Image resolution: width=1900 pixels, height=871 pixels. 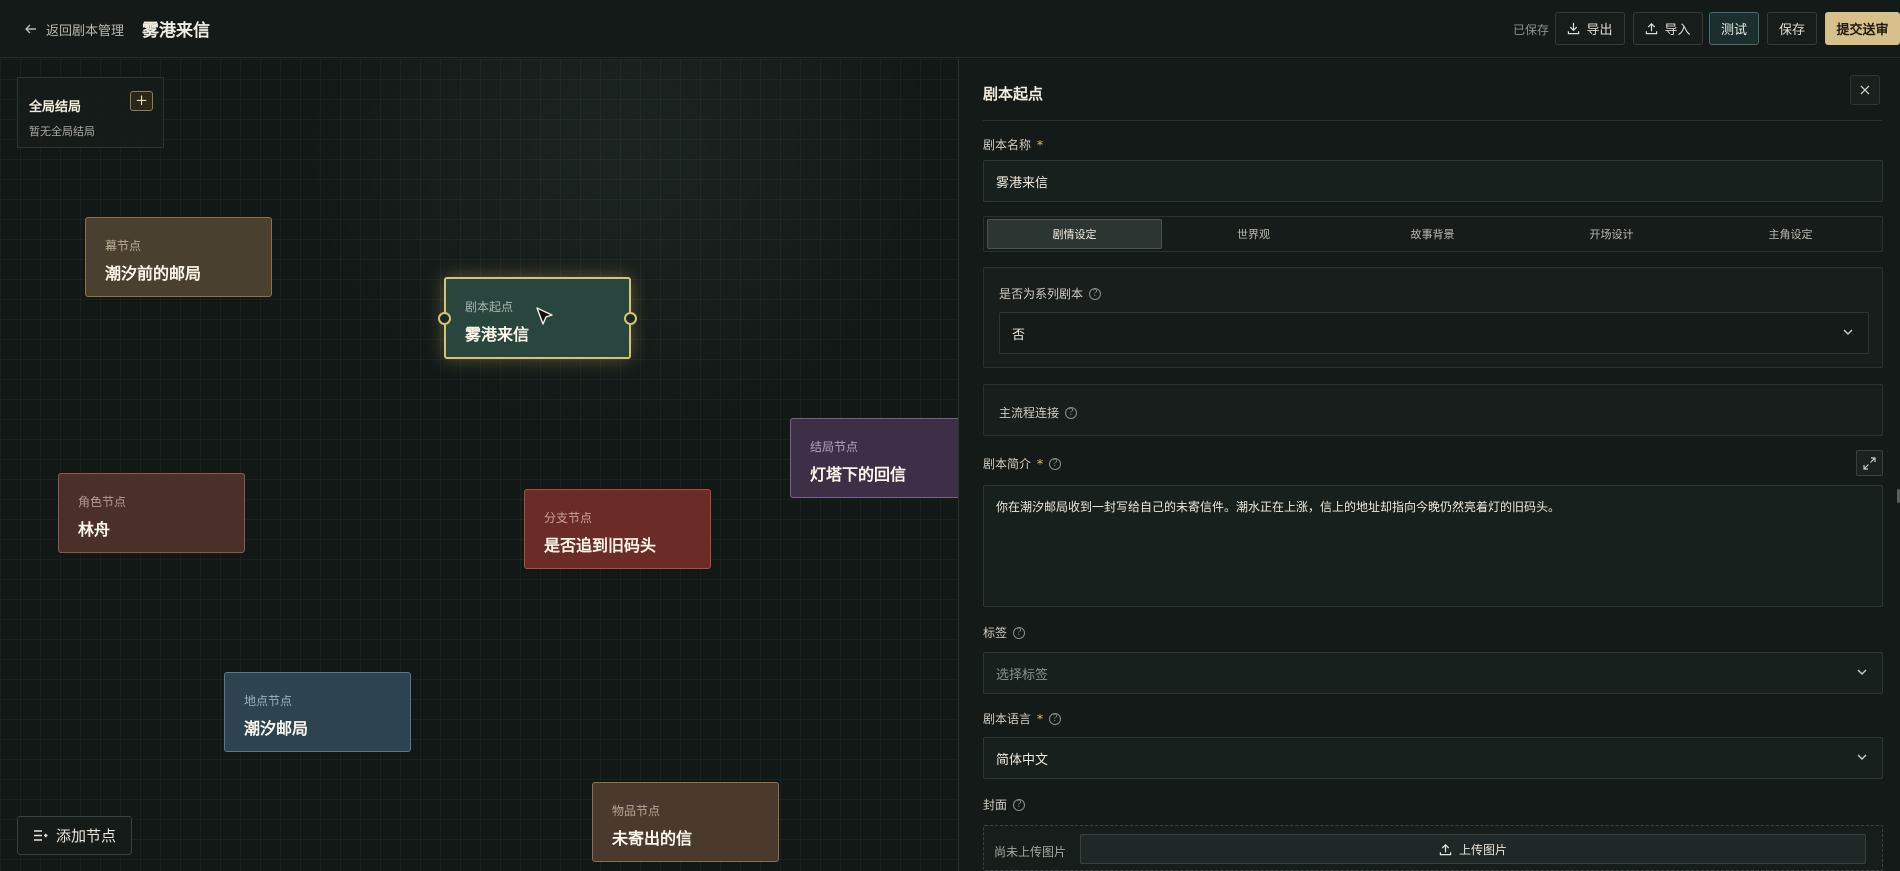 I want to click on close-icon: ×, so click(x=1865, y=89).